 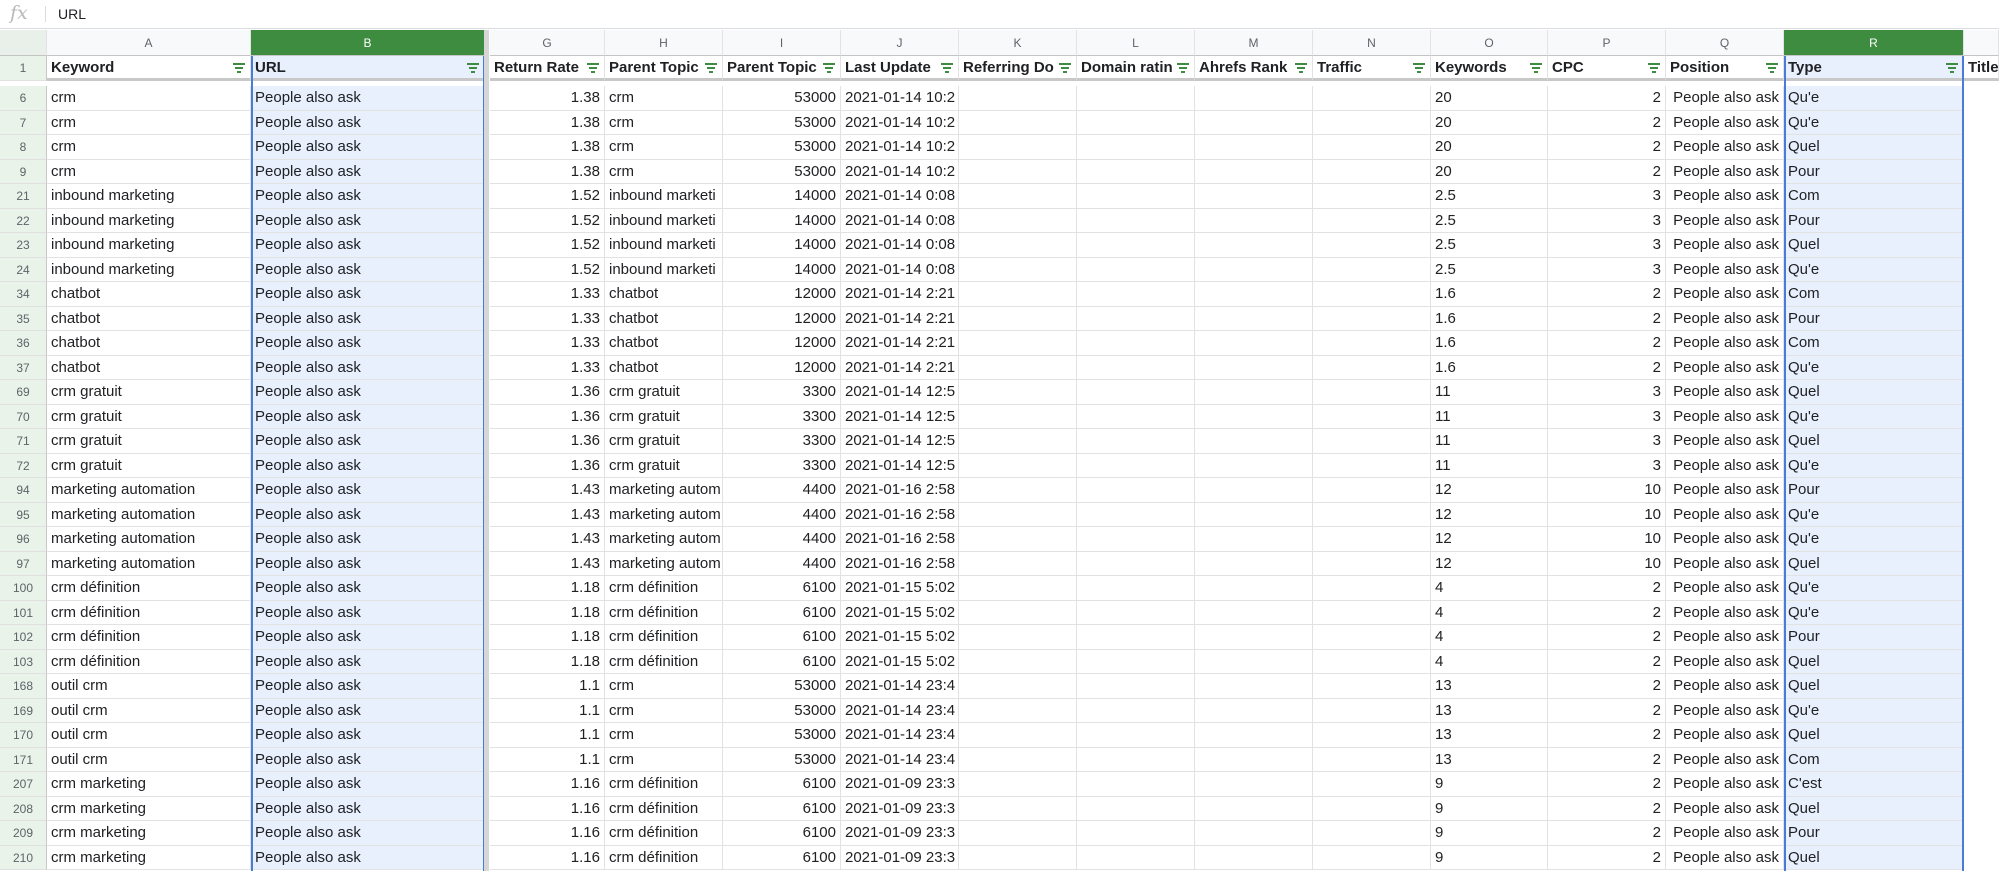 What do you see at coordinates (1607, 68) in the screenshot?
I see `column-title: CPC` at bounding box center [1607, 68].